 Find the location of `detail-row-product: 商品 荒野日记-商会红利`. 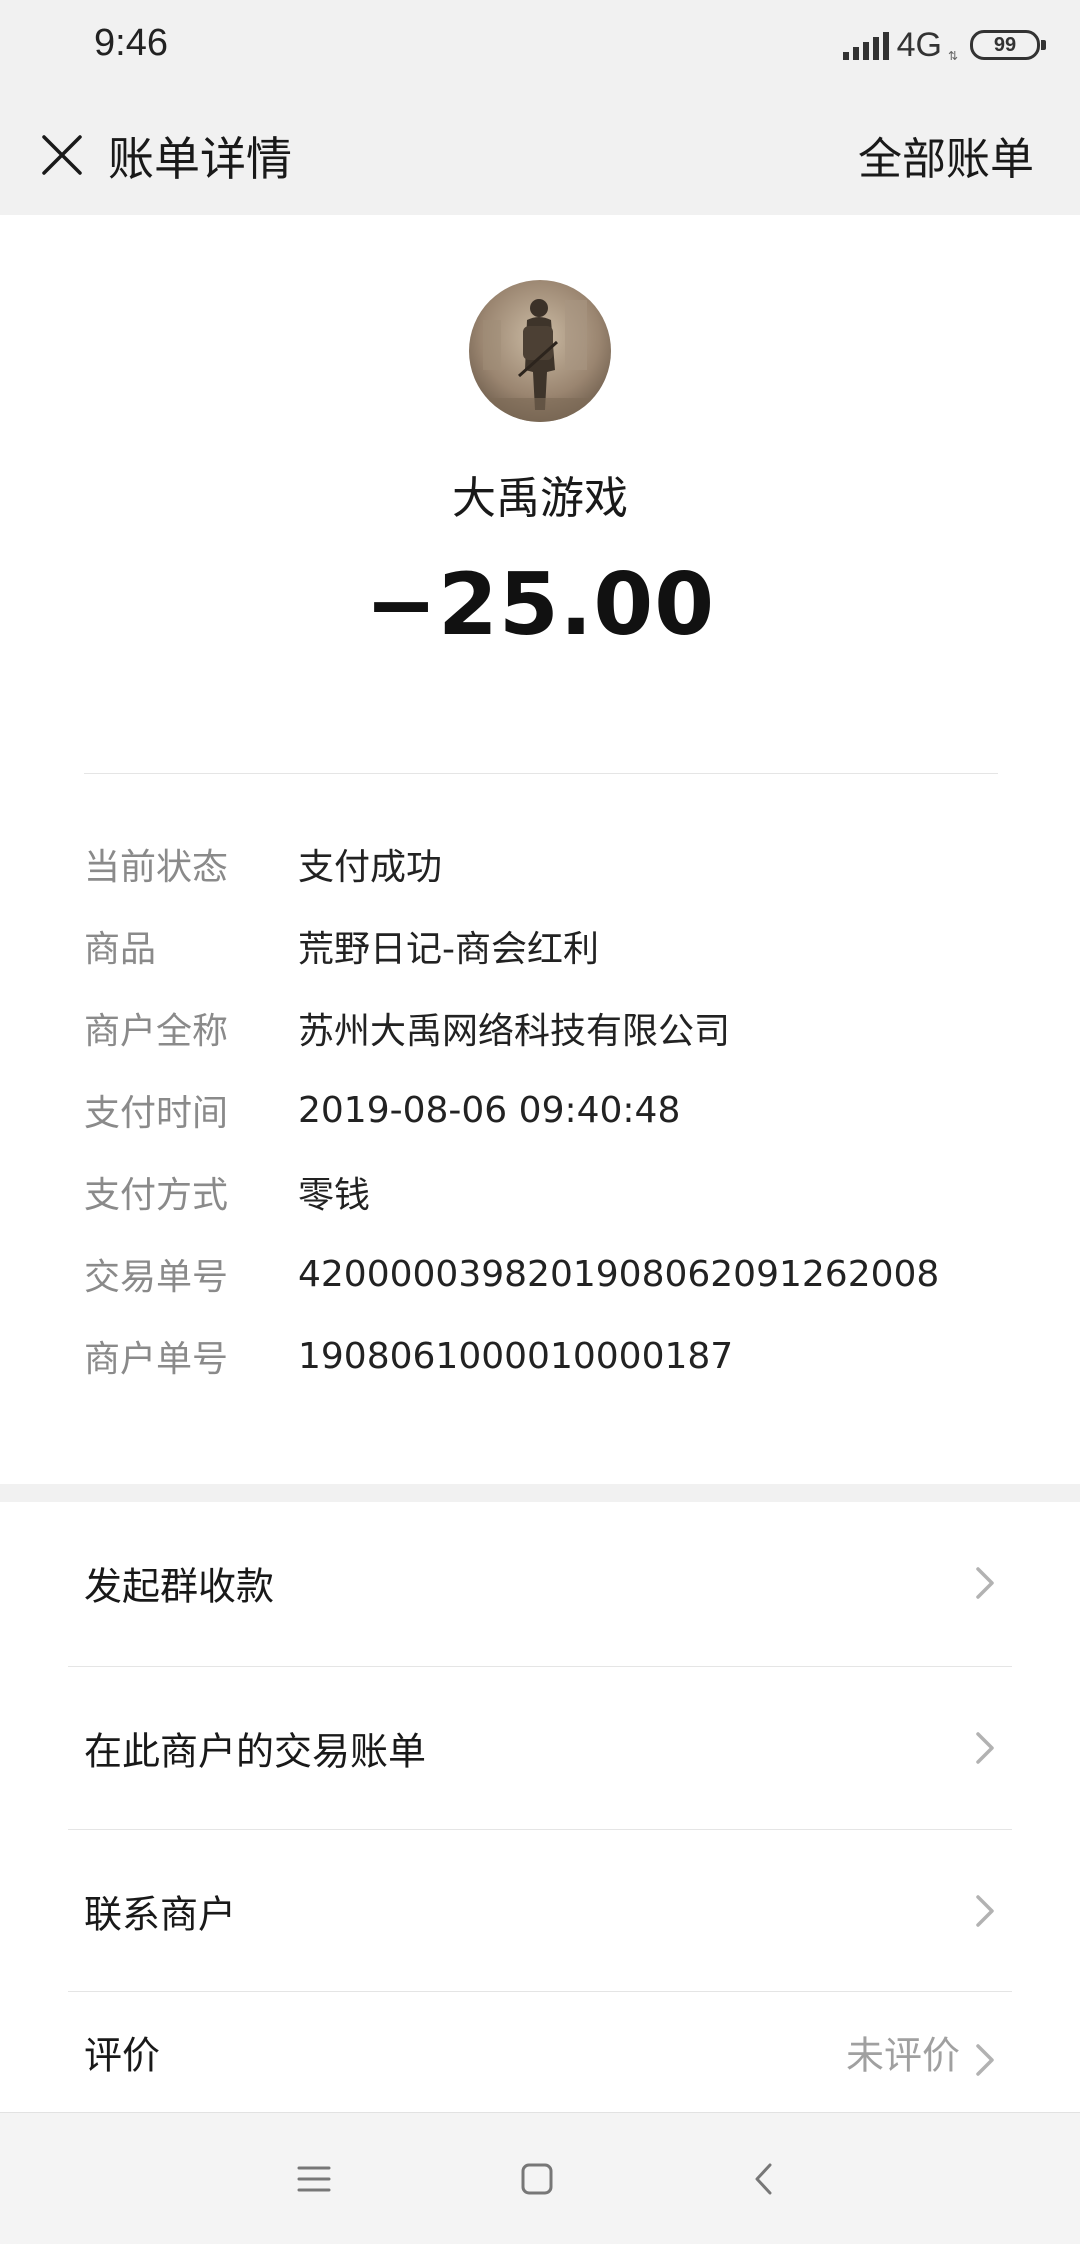

detail-row-product: 商品 荒野日记-商会红利 is located at coordinates (541, 946).